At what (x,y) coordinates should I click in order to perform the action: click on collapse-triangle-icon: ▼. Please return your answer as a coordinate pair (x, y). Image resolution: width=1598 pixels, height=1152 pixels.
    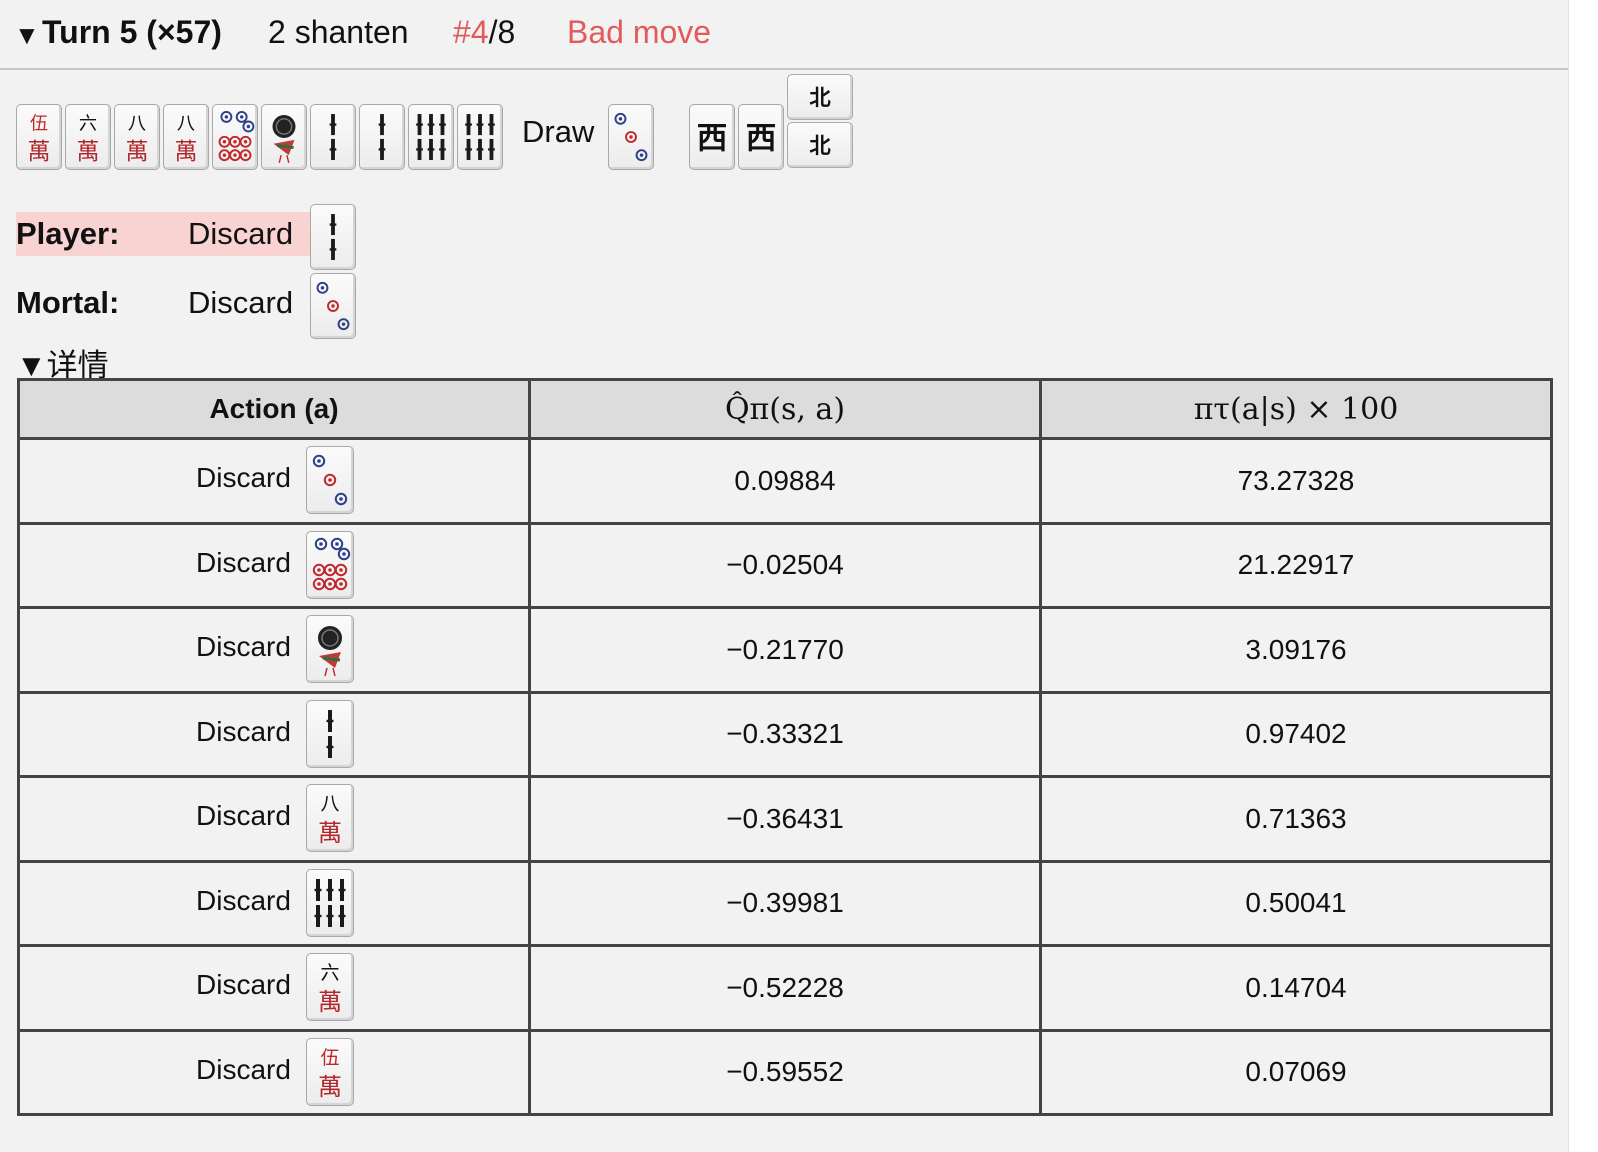
    Looking at the image, I should click on (27, 35).